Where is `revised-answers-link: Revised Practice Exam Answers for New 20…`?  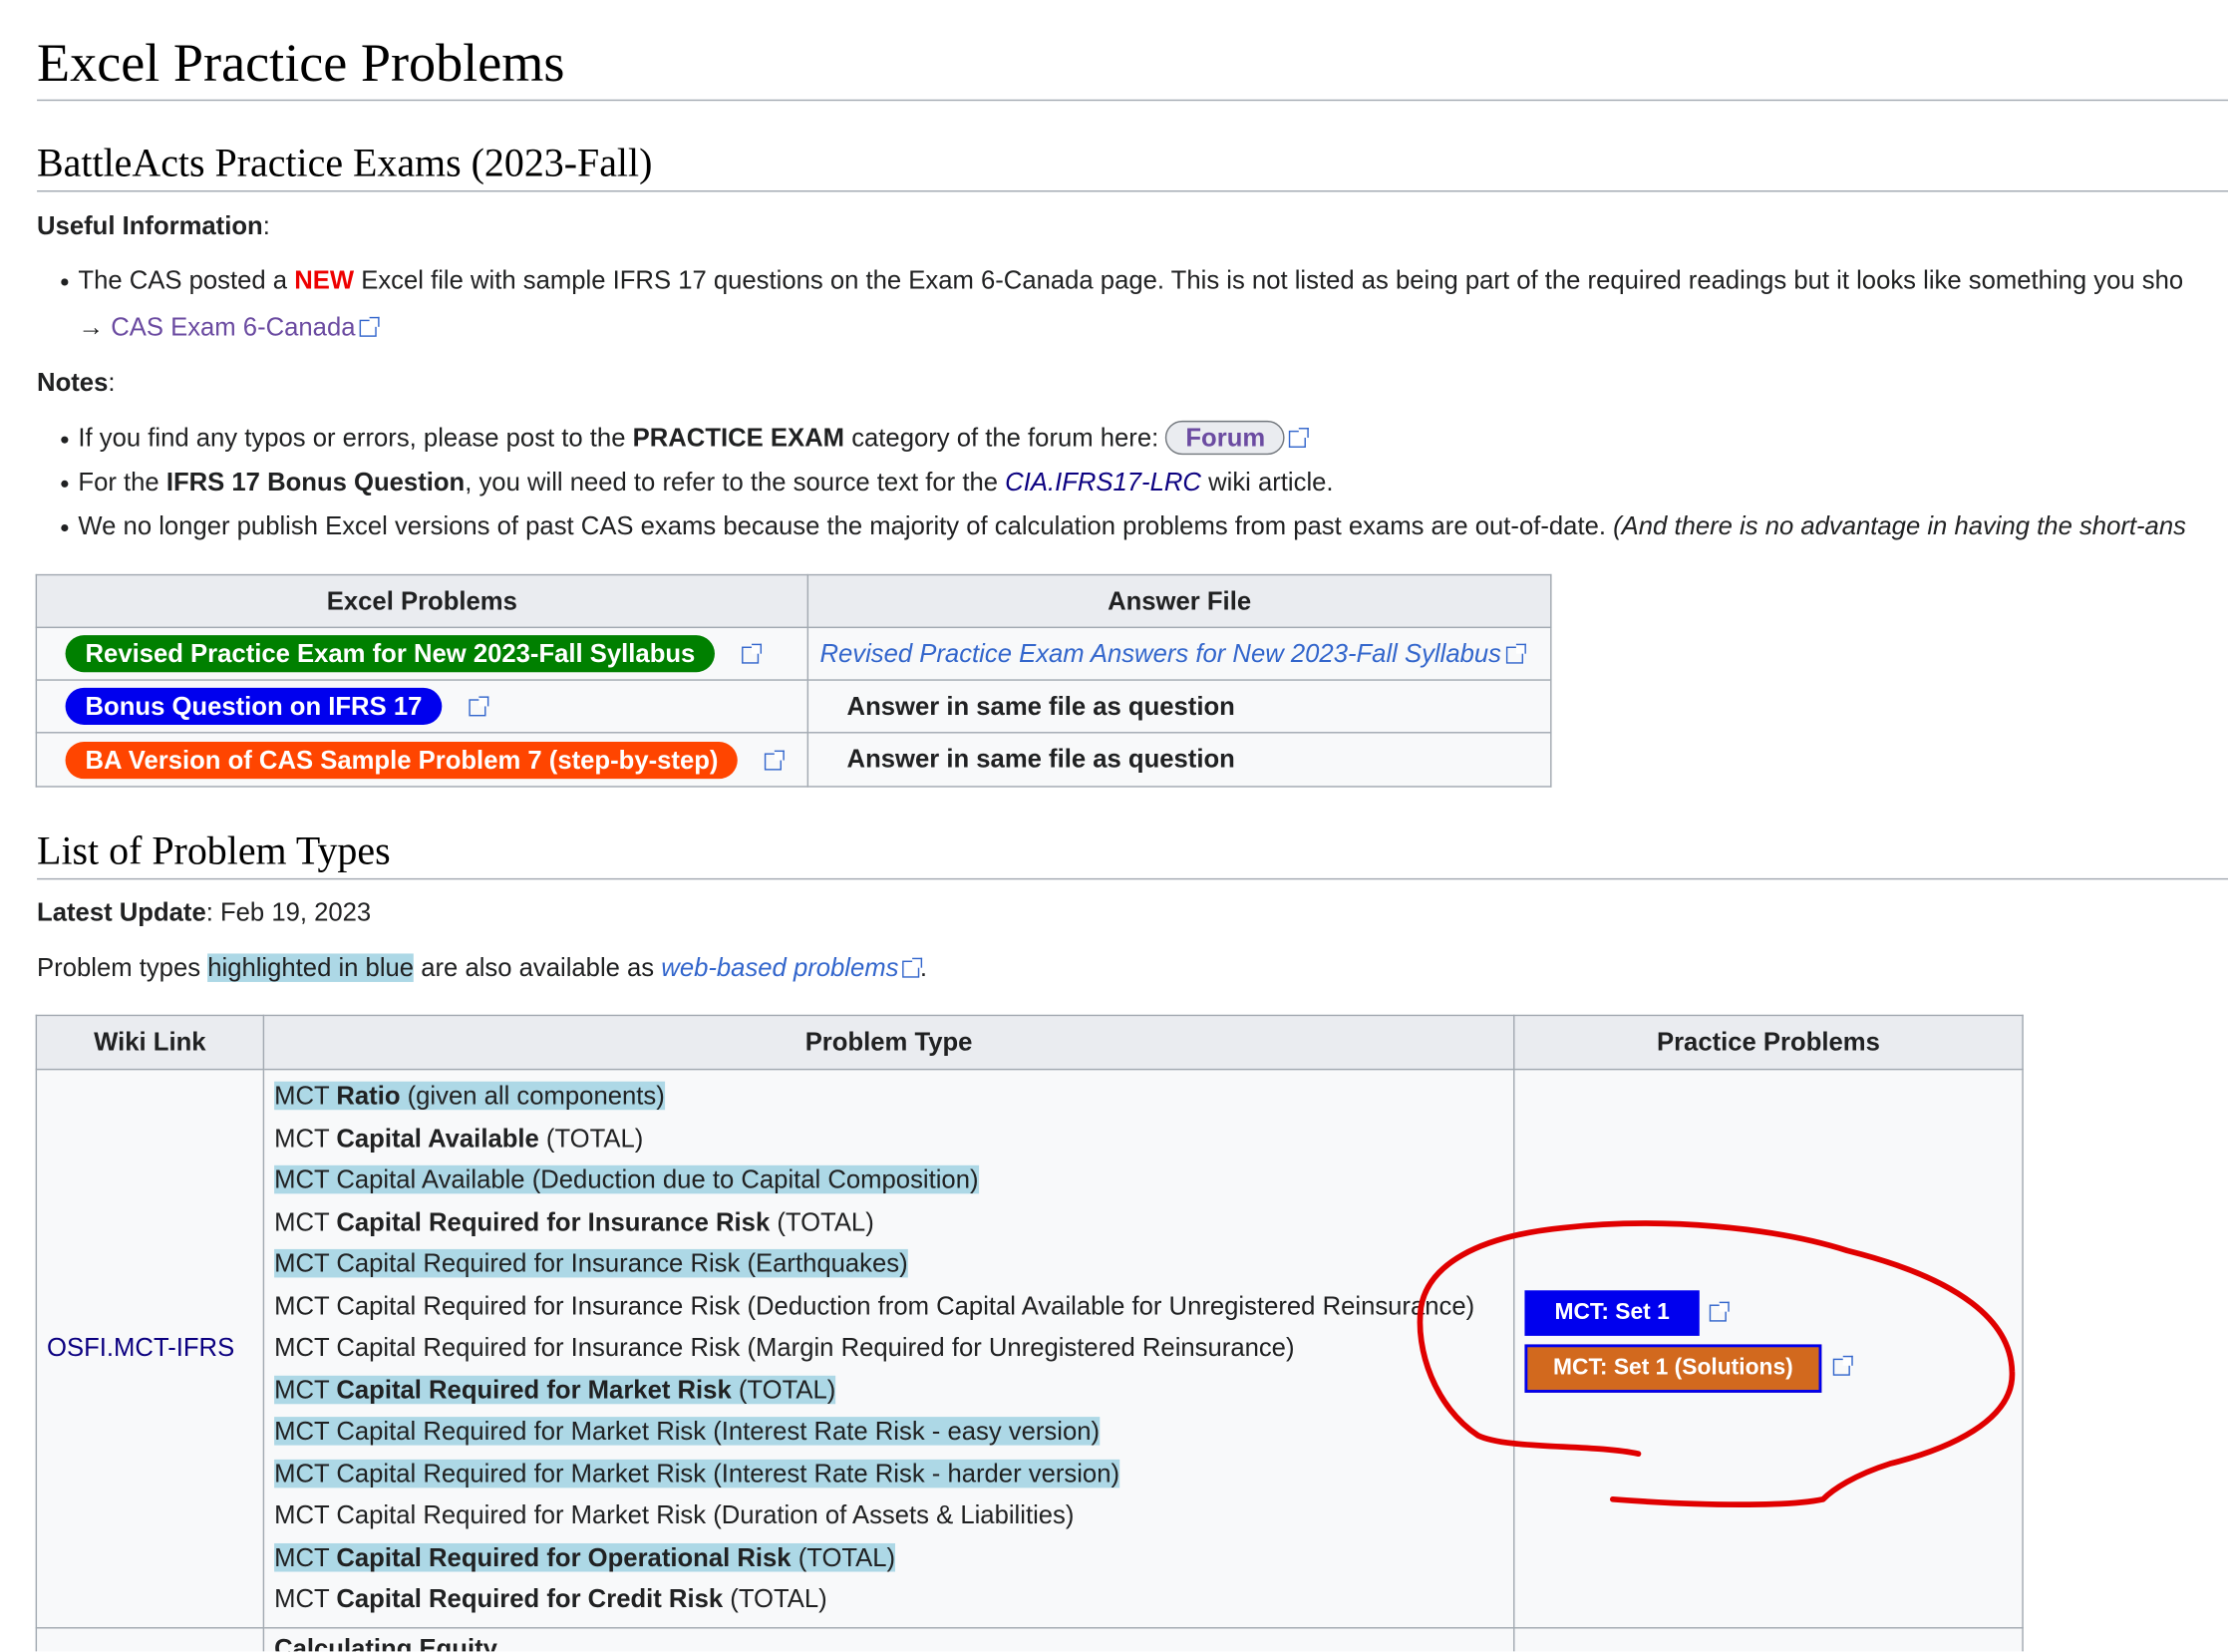
revised-answers-link: Revised Practice Exam Answers for New 20… is located at coordinates (1160, 654).